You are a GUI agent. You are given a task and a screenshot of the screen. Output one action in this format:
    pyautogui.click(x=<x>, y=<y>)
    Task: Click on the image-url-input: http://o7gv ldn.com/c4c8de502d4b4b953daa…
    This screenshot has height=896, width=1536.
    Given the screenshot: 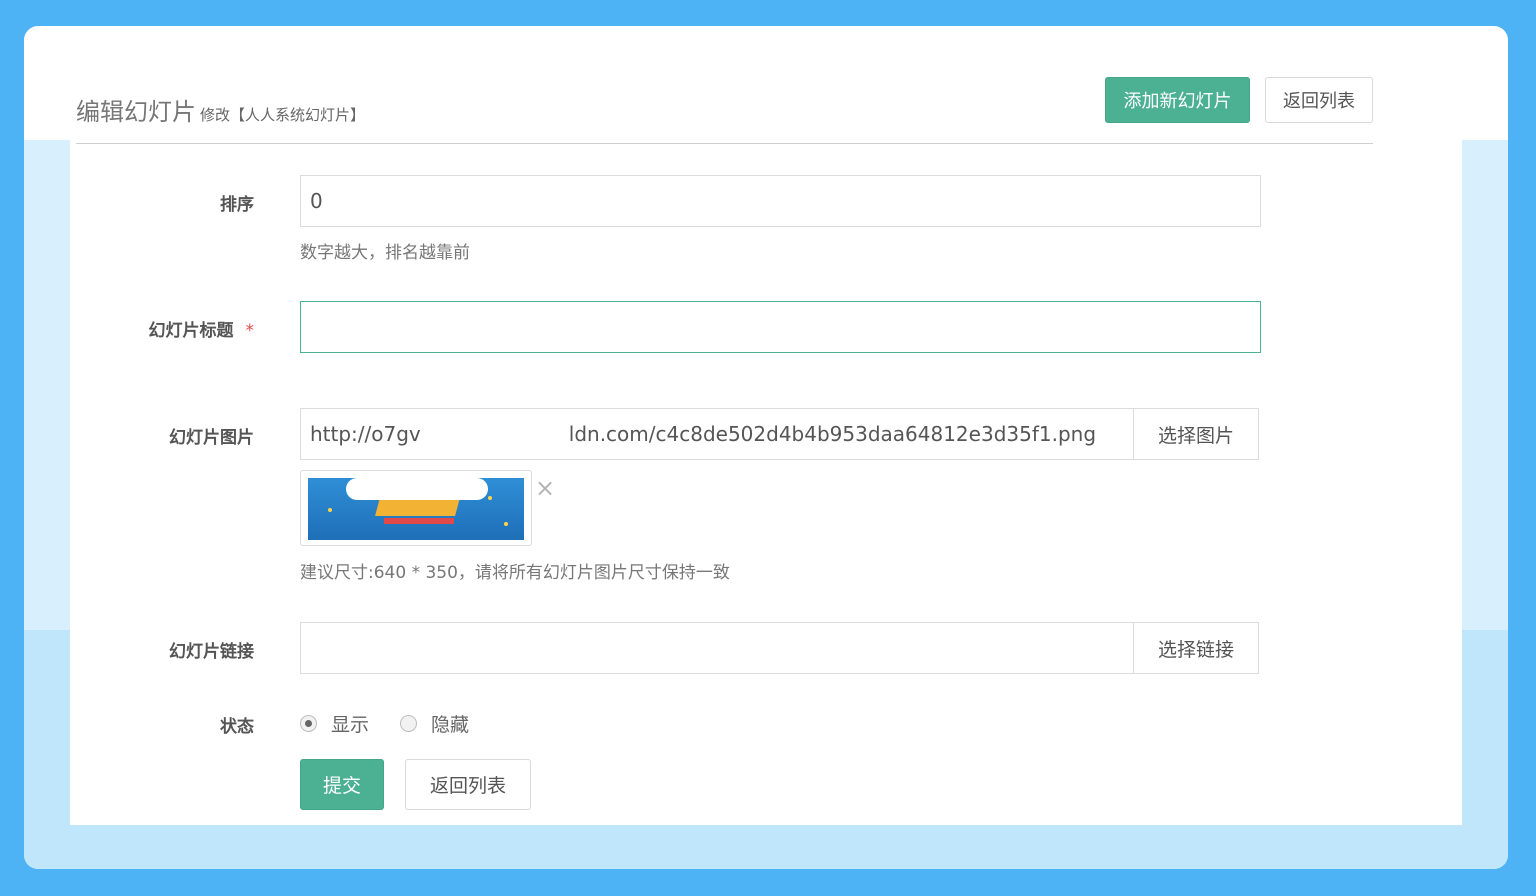 What is the action you would take?
    pyautogui.click(x=717, y=434)
    